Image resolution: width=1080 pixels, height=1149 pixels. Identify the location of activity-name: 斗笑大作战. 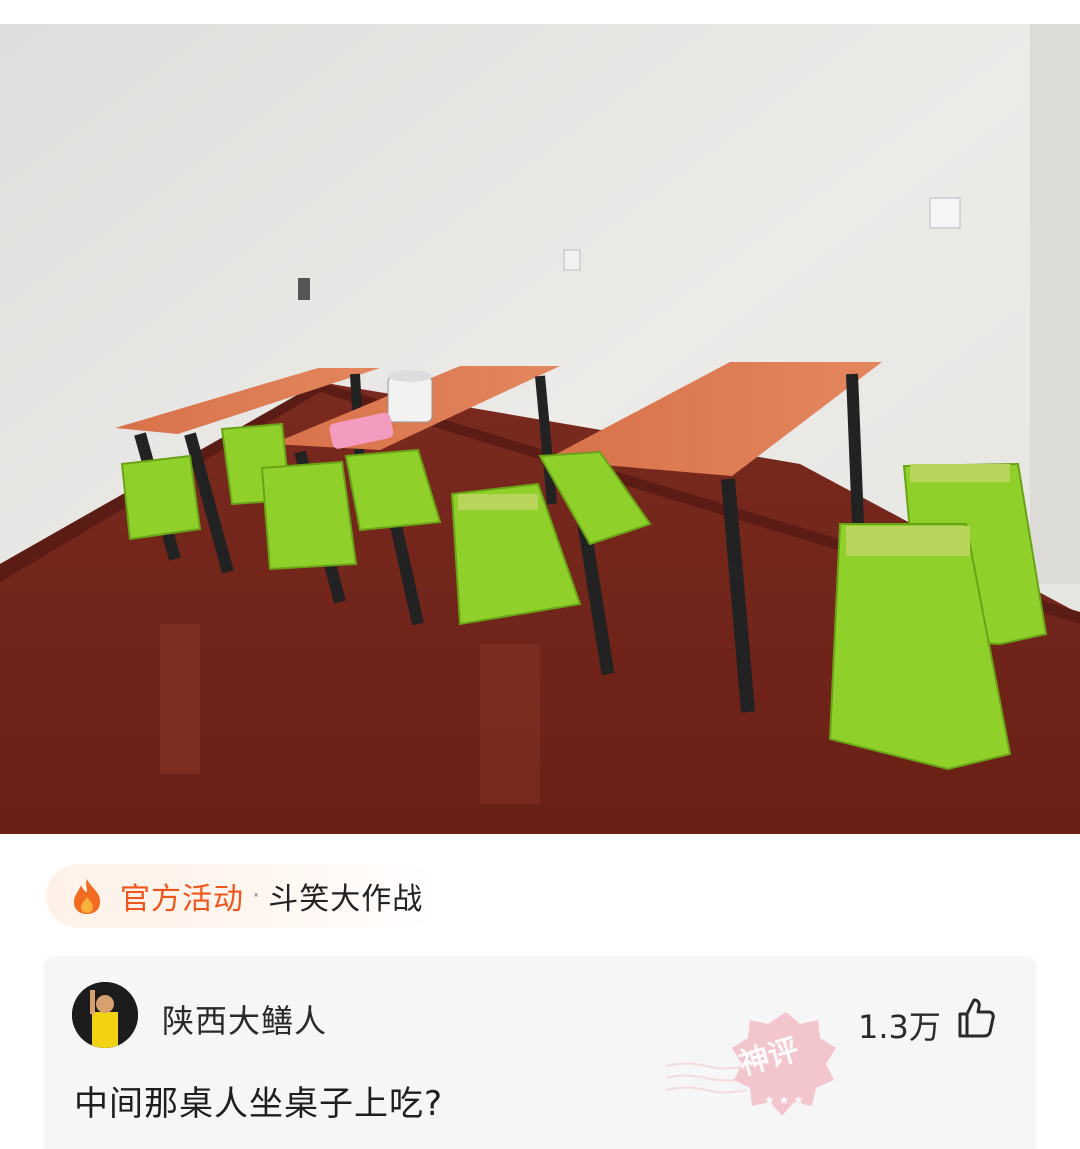
(346, 899).